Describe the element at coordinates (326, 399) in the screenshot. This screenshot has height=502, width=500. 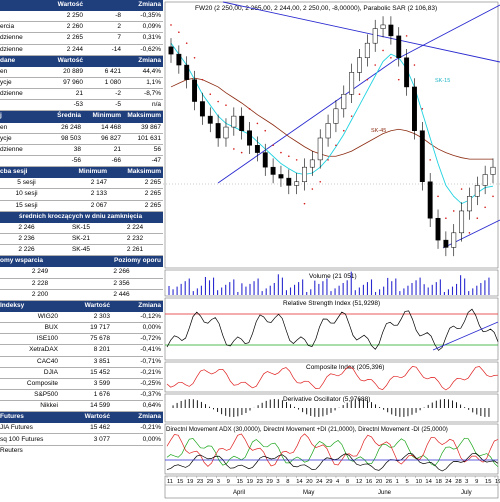
I see `derivative-title: Derivative Oscillator (5,97688)` at that location.